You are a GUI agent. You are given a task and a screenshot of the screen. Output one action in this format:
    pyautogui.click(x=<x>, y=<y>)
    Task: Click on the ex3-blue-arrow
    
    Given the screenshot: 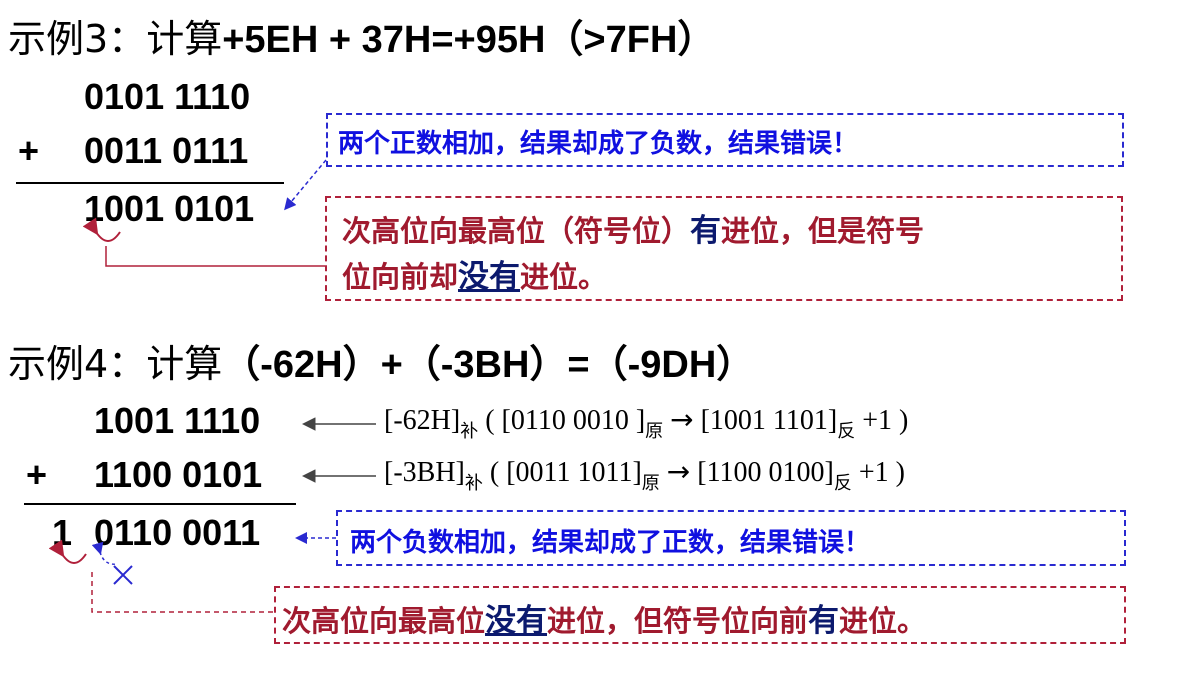 What is the action you would take?
    pyautogui.click(x=305, y=185)
    